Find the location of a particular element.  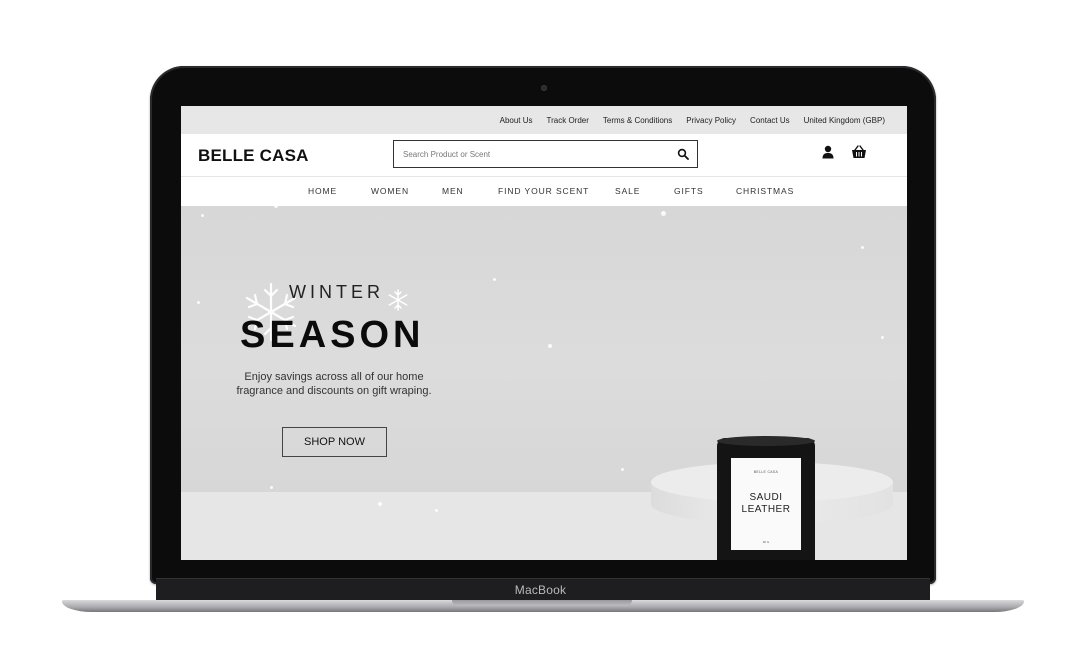

nav-item-christmas: CHRISTMAS is located at coordinates (765, 191).